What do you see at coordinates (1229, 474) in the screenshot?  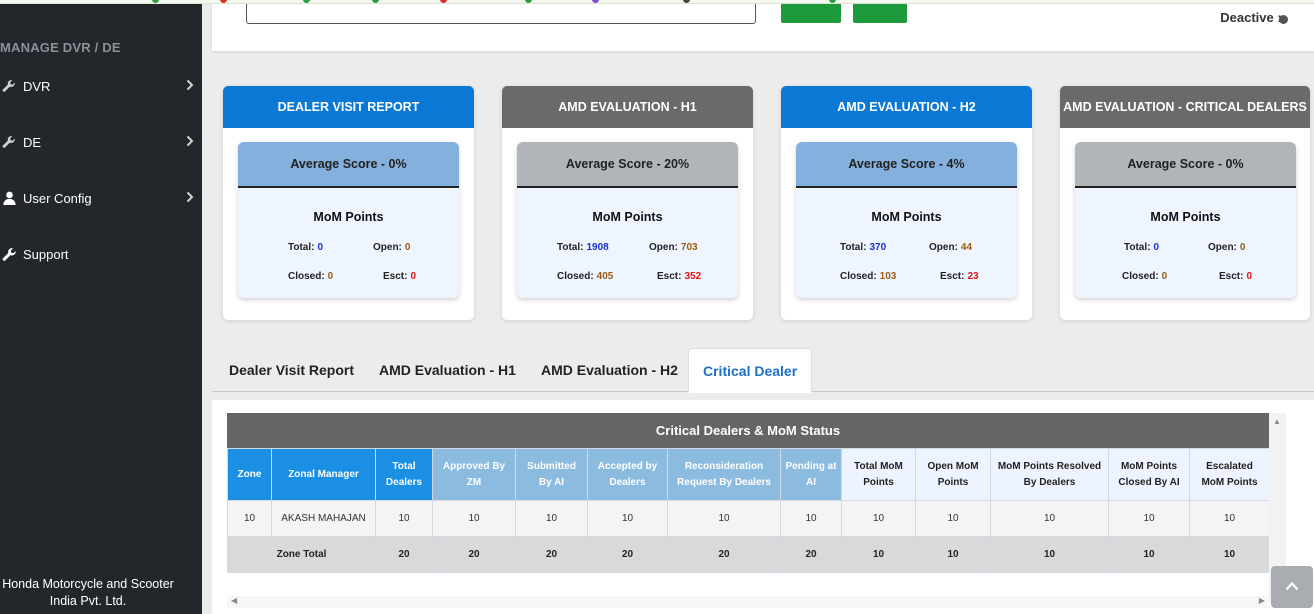 I see `column-header: Escalated MoM Points` at bounding box center [1229, 474].